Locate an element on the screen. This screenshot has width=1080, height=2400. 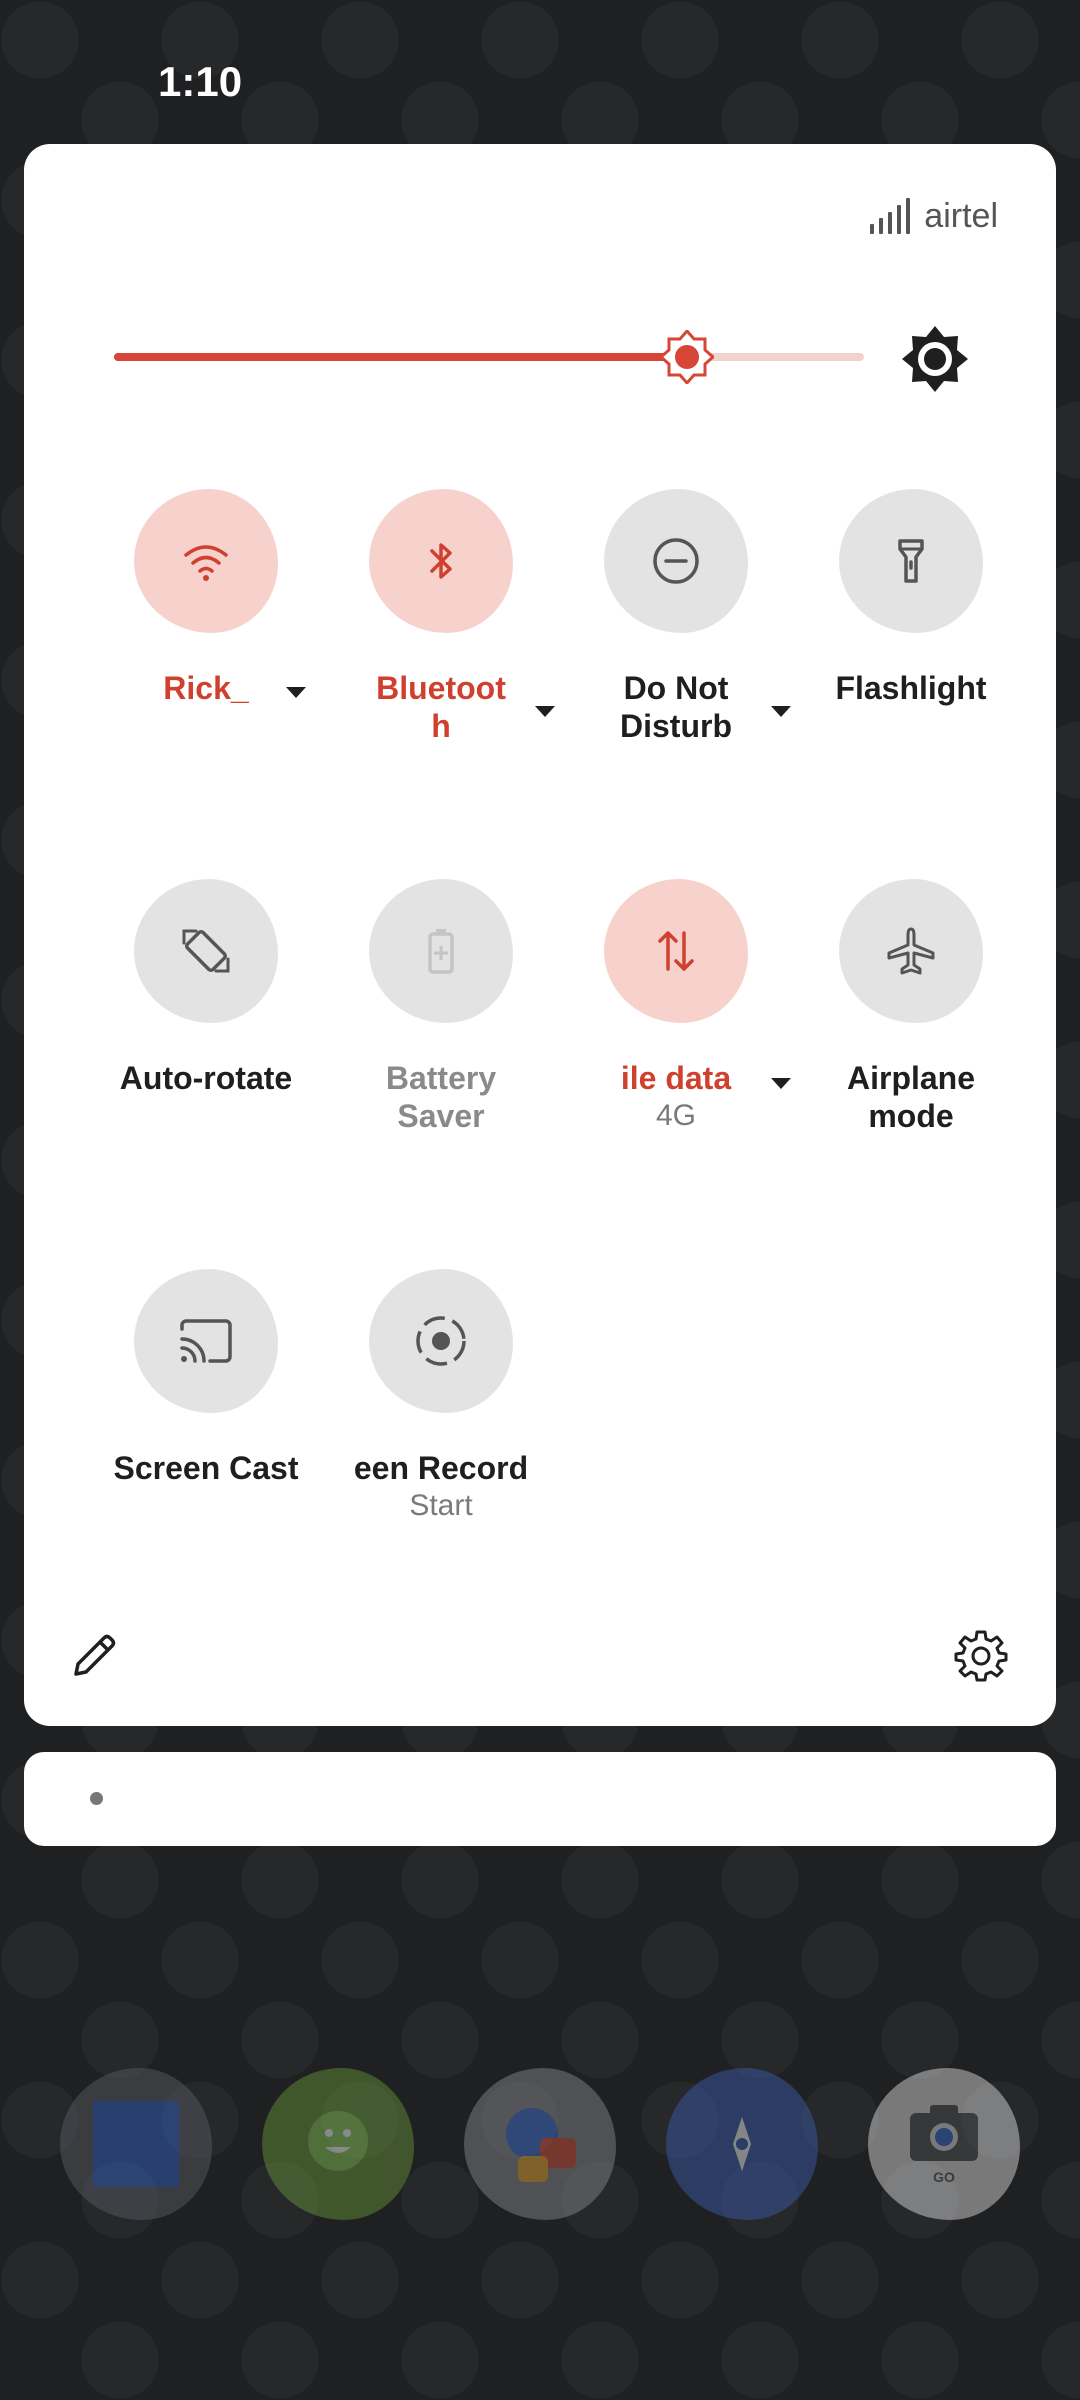
tile-screen-cast-button is located at coordinates (206, 1341).